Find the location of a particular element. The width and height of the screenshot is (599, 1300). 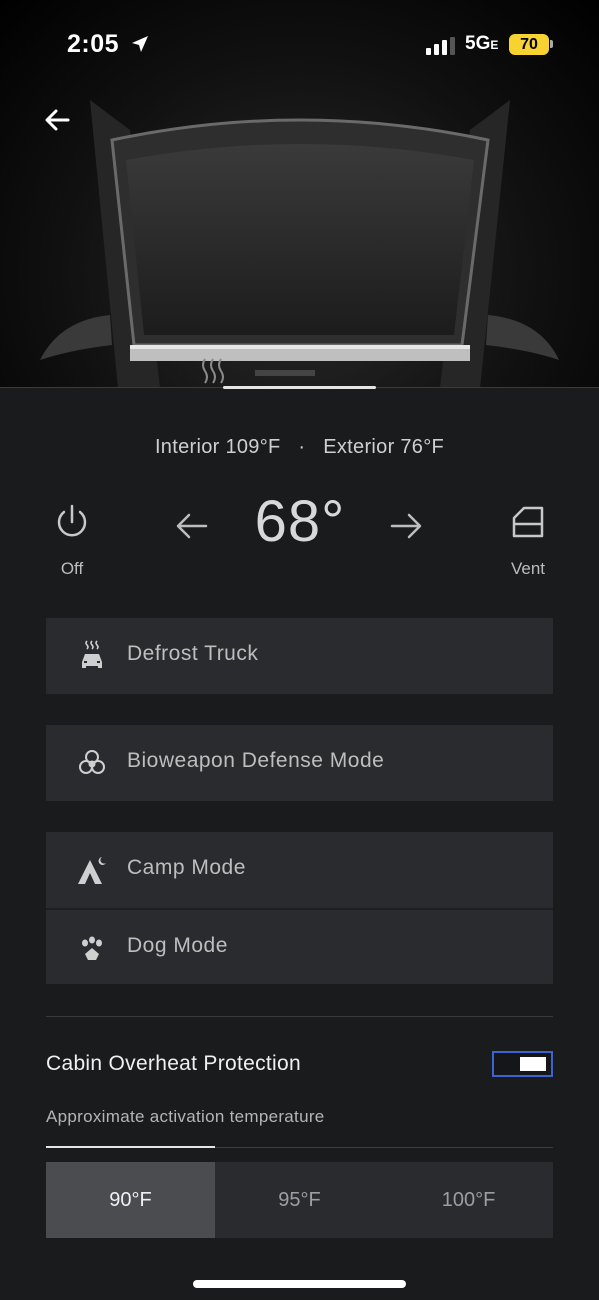

temp-decrease-button is located at coordinates (192, 526).